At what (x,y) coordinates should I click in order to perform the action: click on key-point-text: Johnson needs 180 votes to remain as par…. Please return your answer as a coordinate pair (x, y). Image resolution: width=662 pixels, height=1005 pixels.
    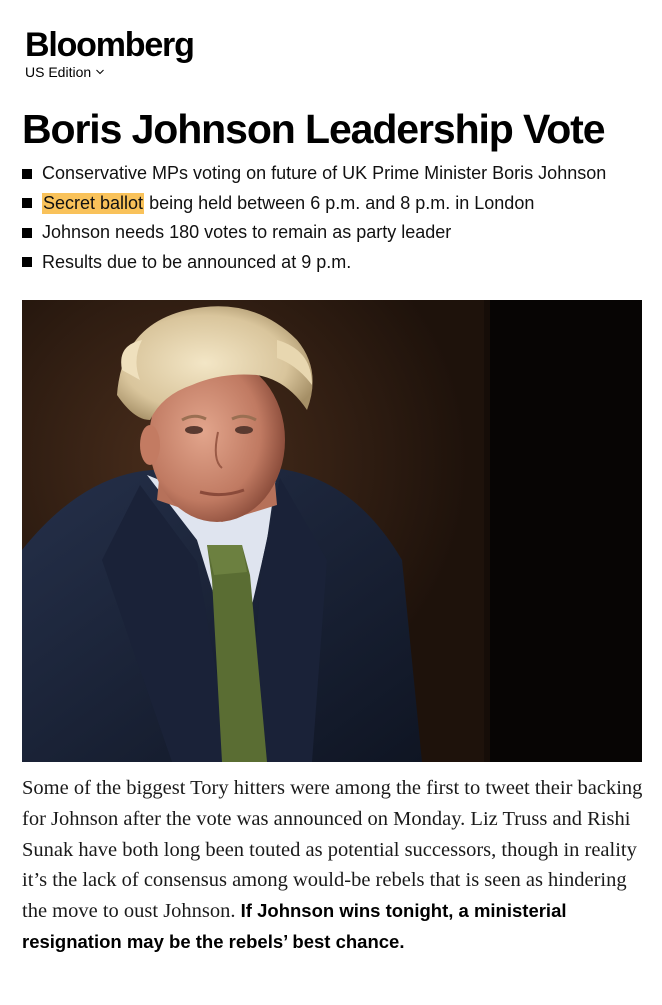
    Looking at the image, I should click on (247, 232).